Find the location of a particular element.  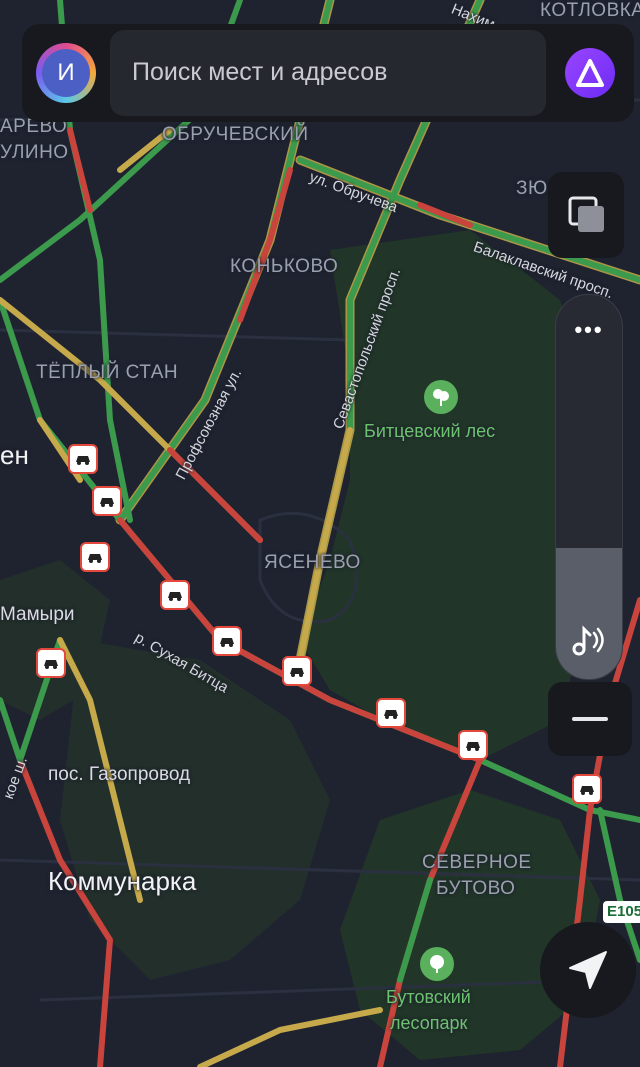

zoom-out-button is located at coordinates (590, 719).